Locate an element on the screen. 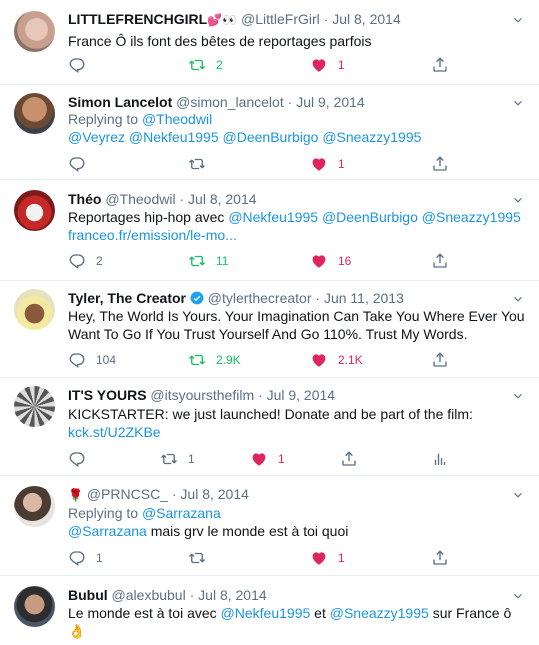 This screenshot has width=539, height=645. author-handle: @simon_lancelot is located at coordinates (230, 102).